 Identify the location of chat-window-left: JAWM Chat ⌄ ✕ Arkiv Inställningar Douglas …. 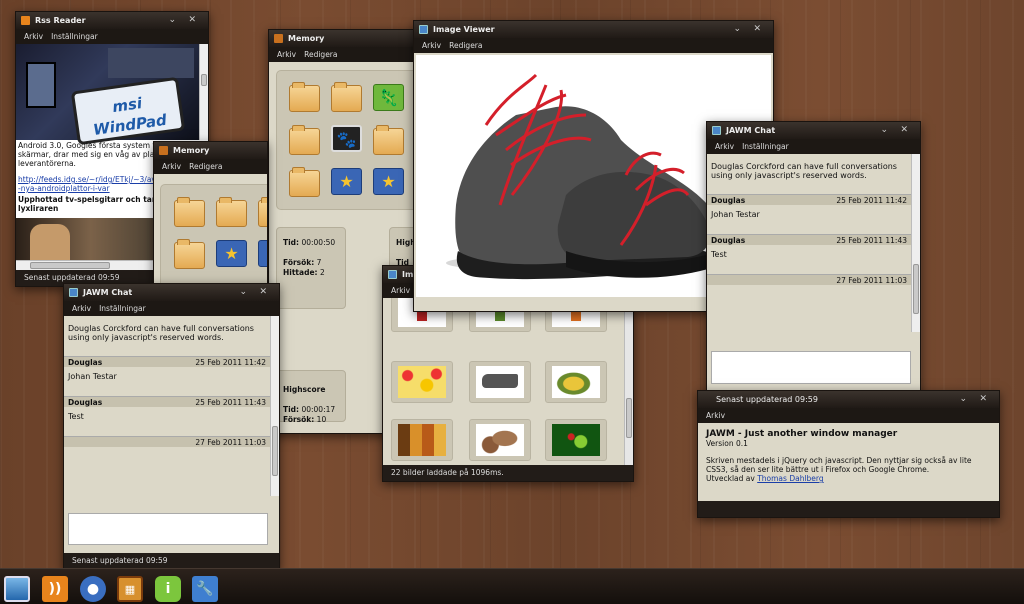
(171, 426).